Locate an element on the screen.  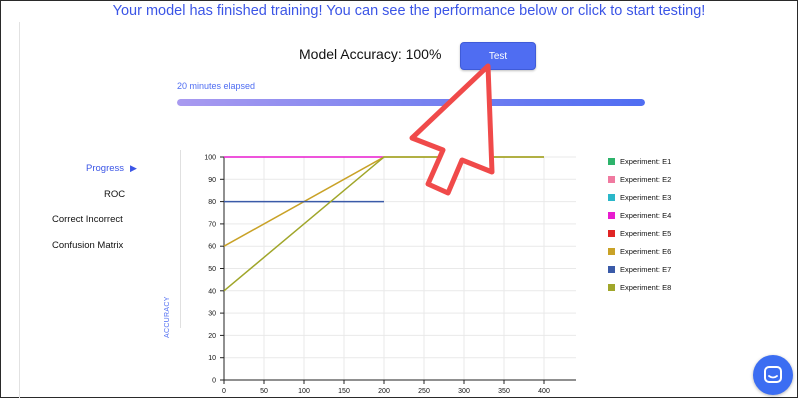
chat-button is located at coordinates (773, 375).